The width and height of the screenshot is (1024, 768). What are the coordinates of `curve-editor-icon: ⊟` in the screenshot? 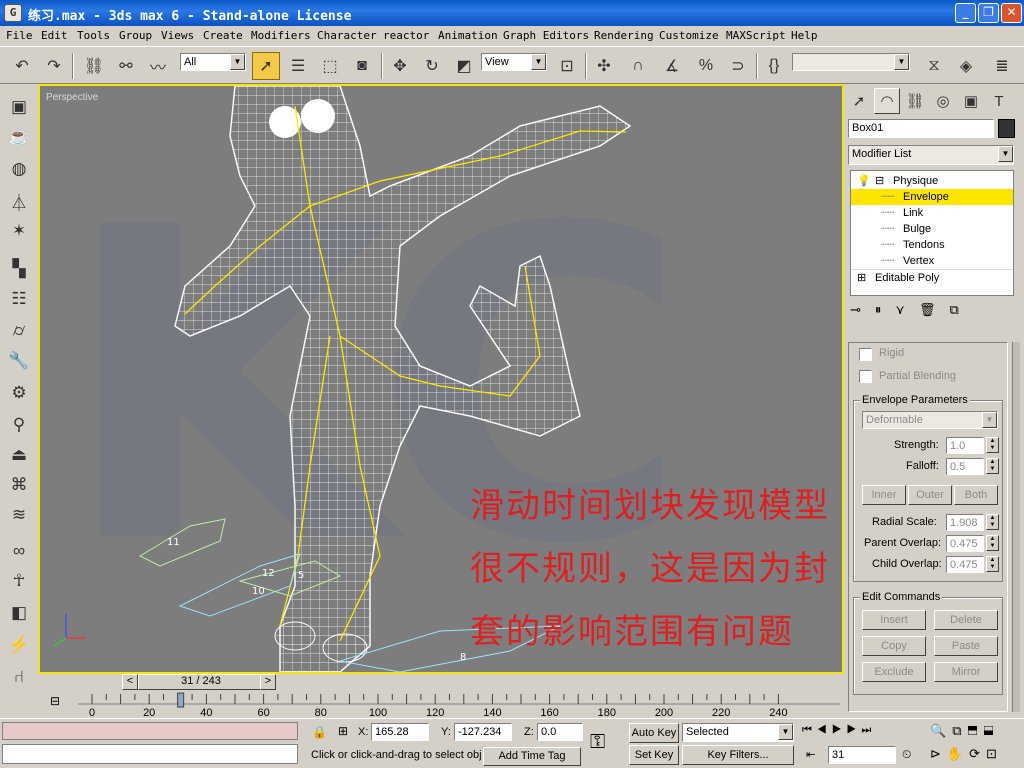 It's located at (61, 702).